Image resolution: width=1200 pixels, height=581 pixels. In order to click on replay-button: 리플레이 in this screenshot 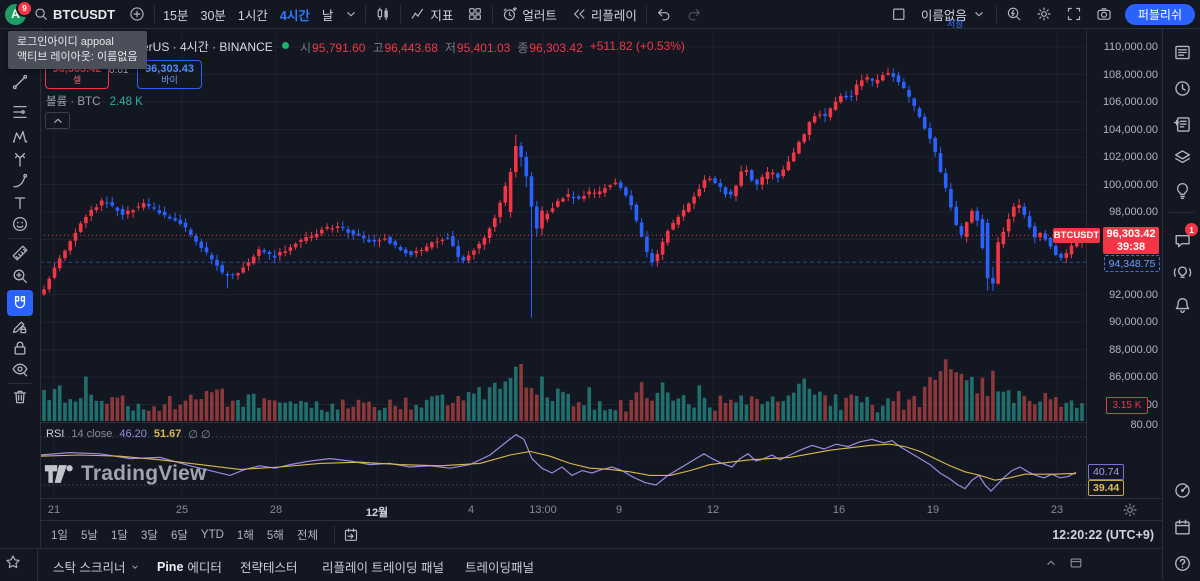, I will do `click(604, 14)`.